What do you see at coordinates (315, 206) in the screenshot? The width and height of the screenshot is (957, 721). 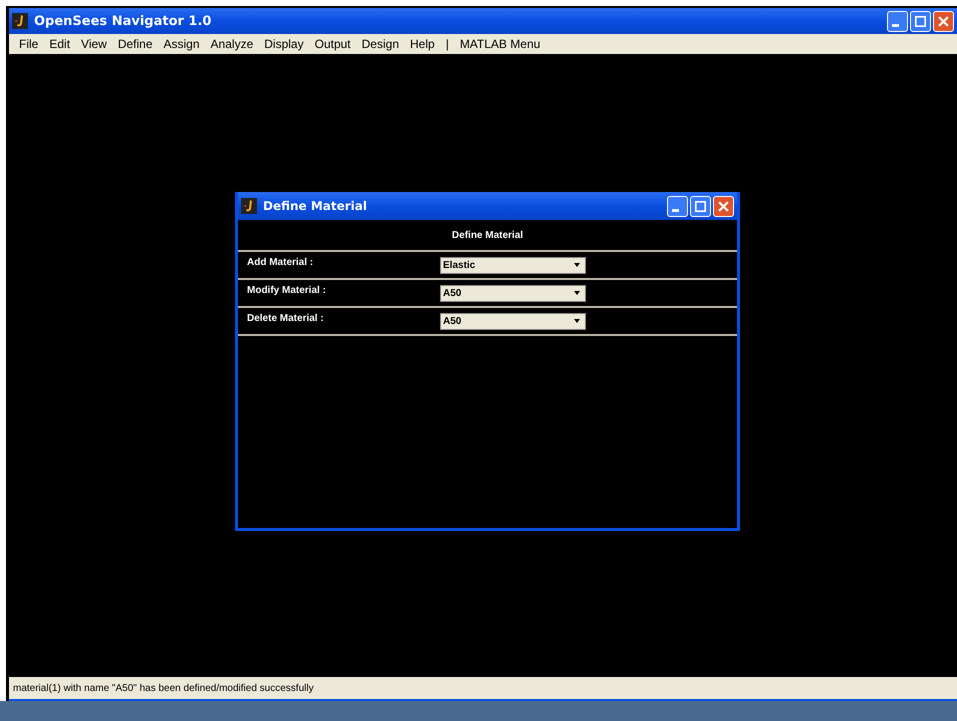 I see `dialog-title: Define Material` at bounding box center [315, 206].